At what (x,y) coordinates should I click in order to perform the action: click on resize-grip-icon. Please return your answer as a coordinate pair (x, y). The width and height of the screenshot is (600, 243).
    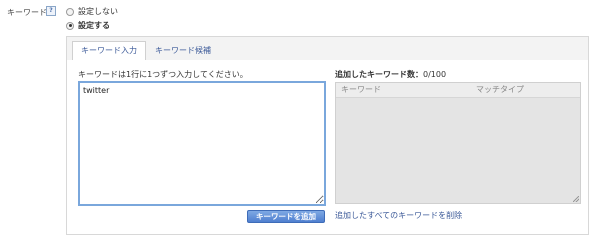
    Looking at the image, I should click on (576, 199).